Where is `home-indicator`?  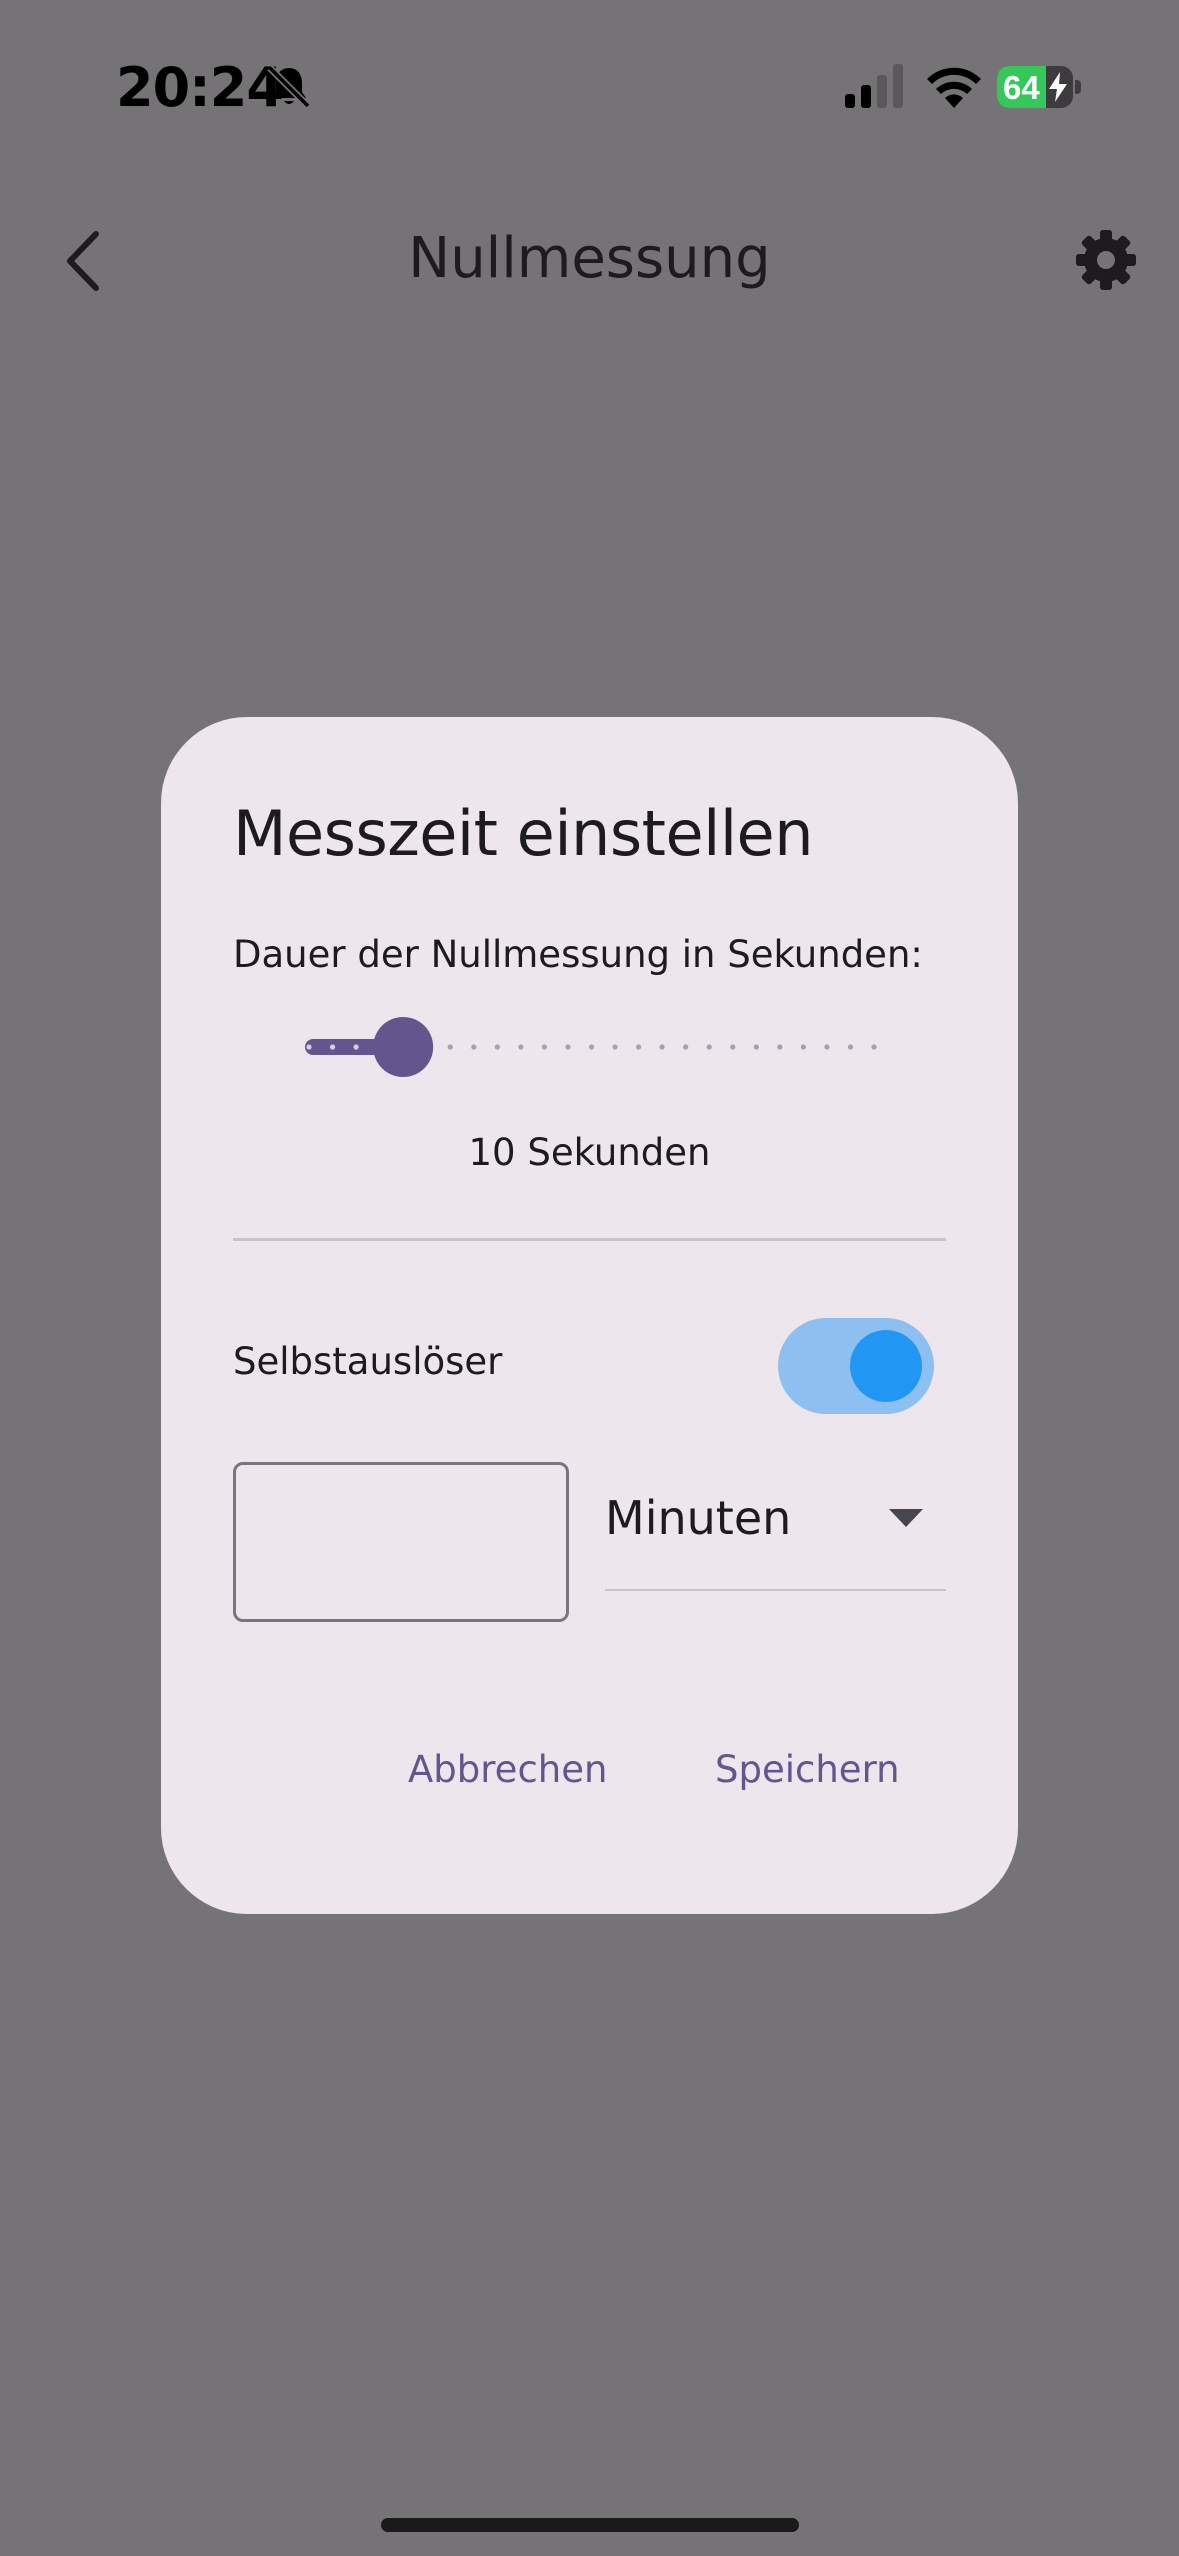 home-indicator is located at coordinates (590, 2525).